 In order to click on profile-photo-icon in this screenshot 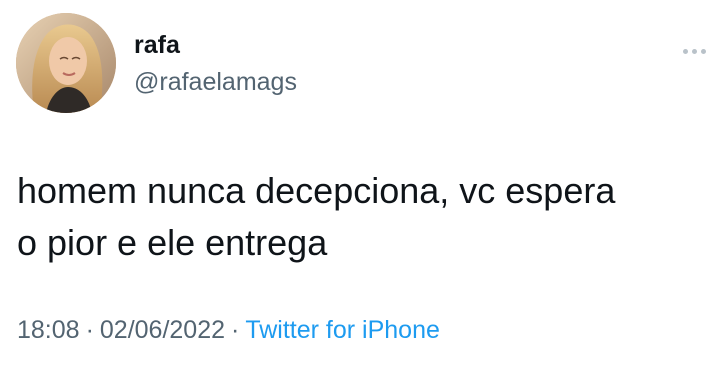, I will do `click(66, 63)`.